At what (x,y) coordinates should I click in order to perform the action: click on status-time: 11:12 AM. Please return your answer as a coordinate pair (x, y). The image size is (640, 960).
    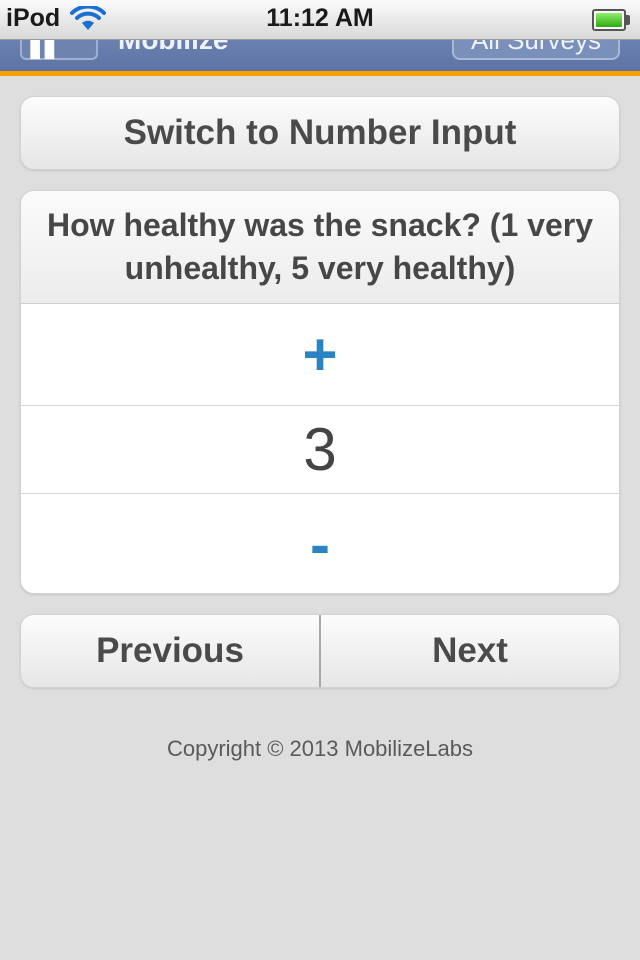
    Looking at the image, I should click on (320, 18).